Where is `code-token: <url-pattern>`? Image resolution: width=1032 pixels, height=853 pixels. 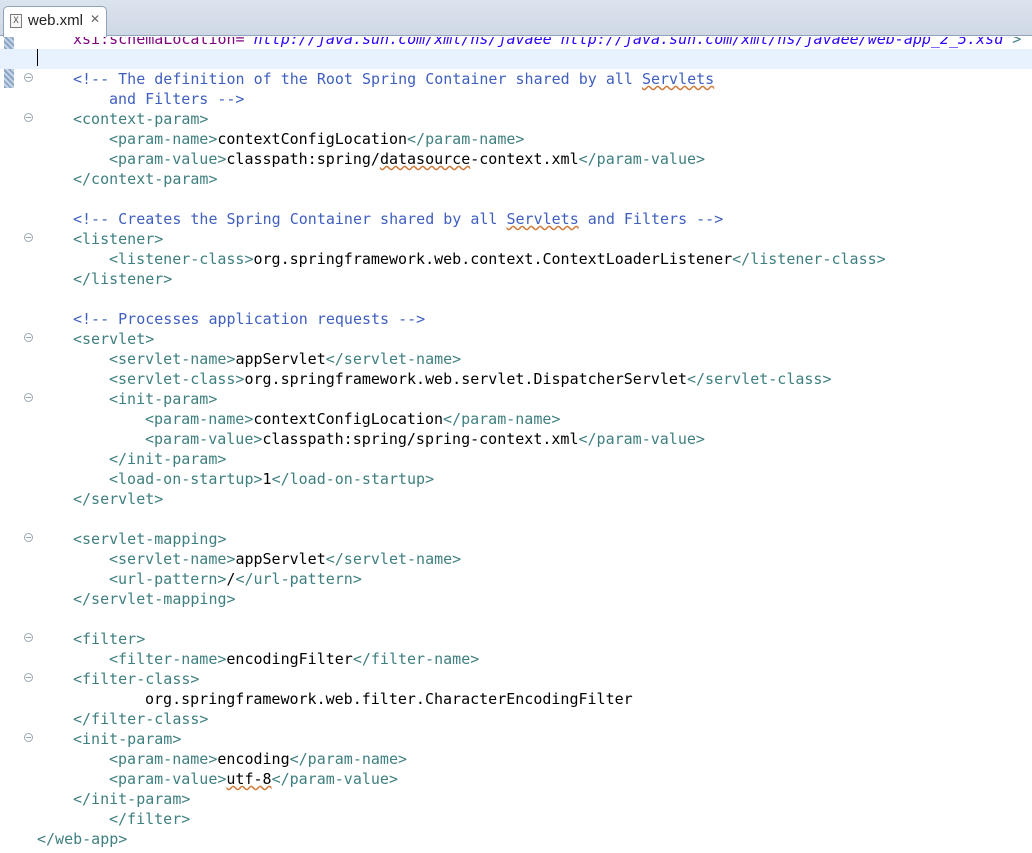
code-token: <url-pattern> is located at coordinates (168, 579).